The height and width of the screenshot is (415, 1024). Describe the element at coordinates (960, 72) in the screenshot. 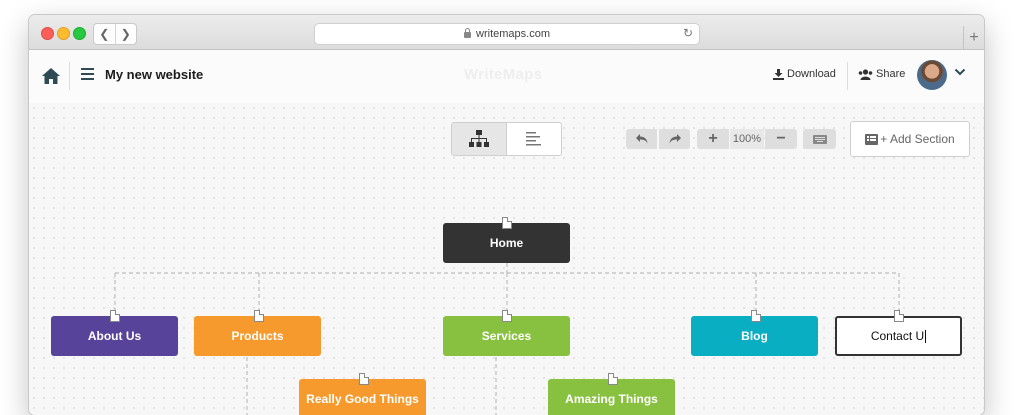

I see `chevron-down-icon` at that location.